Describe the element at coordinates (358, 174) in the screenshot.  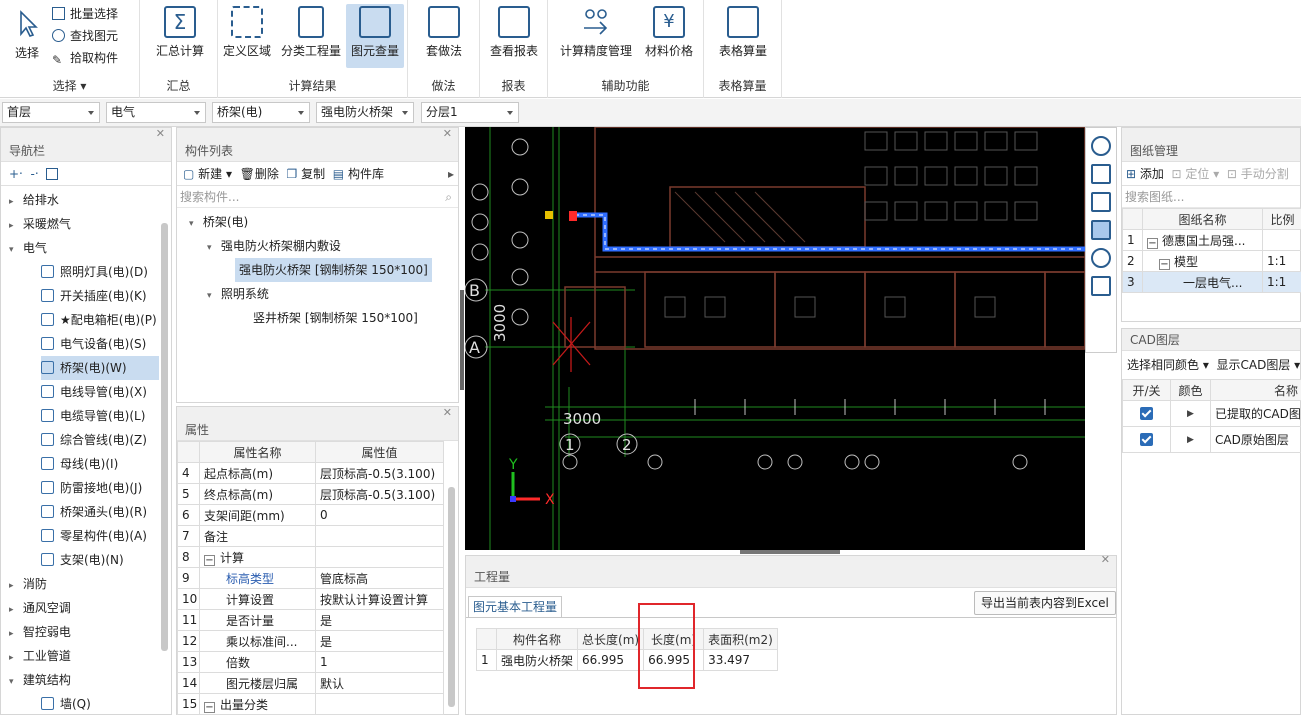
I see `library-button: ▤ 构件库` at that location.